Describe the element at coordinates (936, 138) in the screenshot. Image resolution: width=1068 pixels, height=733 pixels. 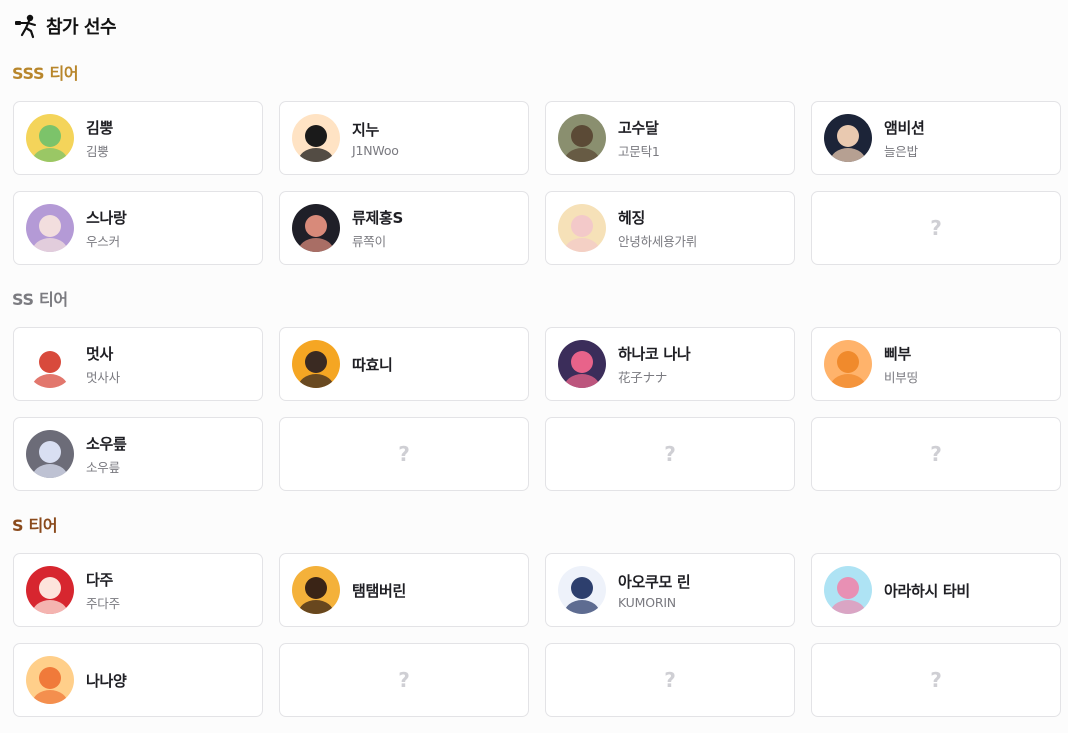
I see `player-card: 앰비션늘은밥` at that location.